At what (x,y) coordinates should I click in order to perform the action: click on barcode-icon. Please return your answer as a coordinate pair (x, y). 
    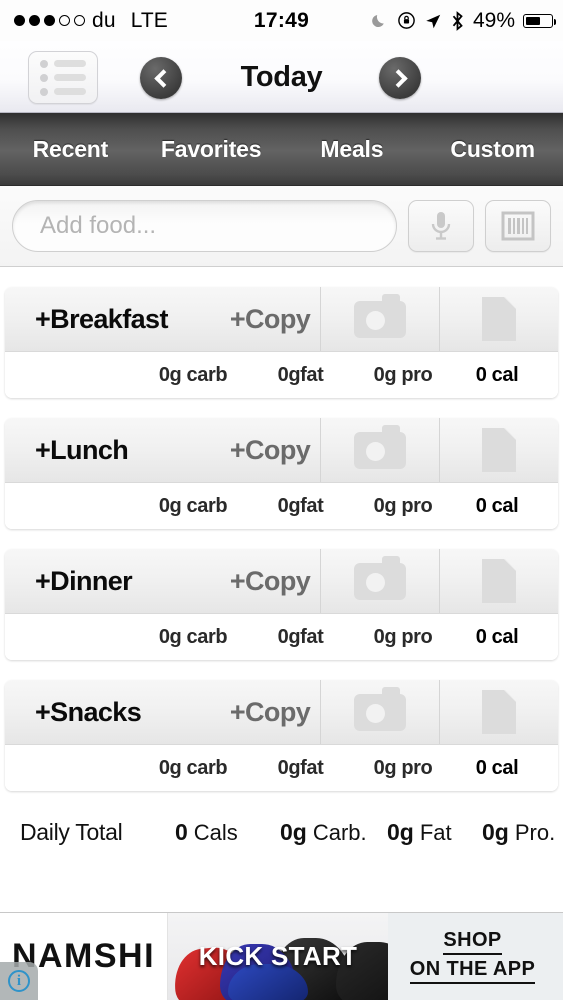
    Looking at the image, I should click on (518, 226).